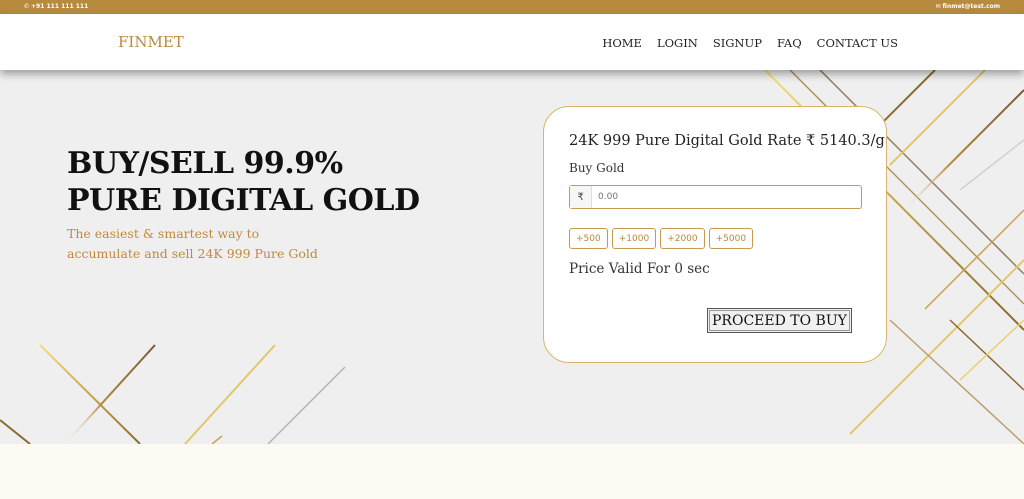  What do you see at coordinates (512, 471) in the screenshot?
I see `page-footer-area` at bounding box center [512, 471].